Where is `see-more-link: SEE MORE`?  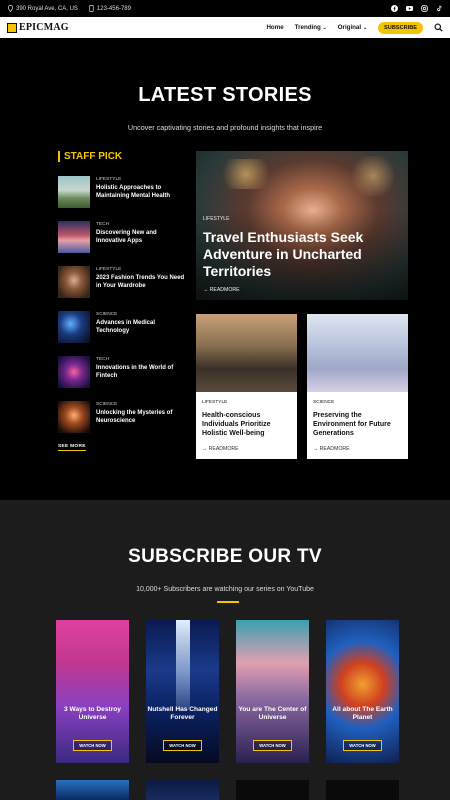
see-more-link: SEE MORE is located at coordinates (72, 447).